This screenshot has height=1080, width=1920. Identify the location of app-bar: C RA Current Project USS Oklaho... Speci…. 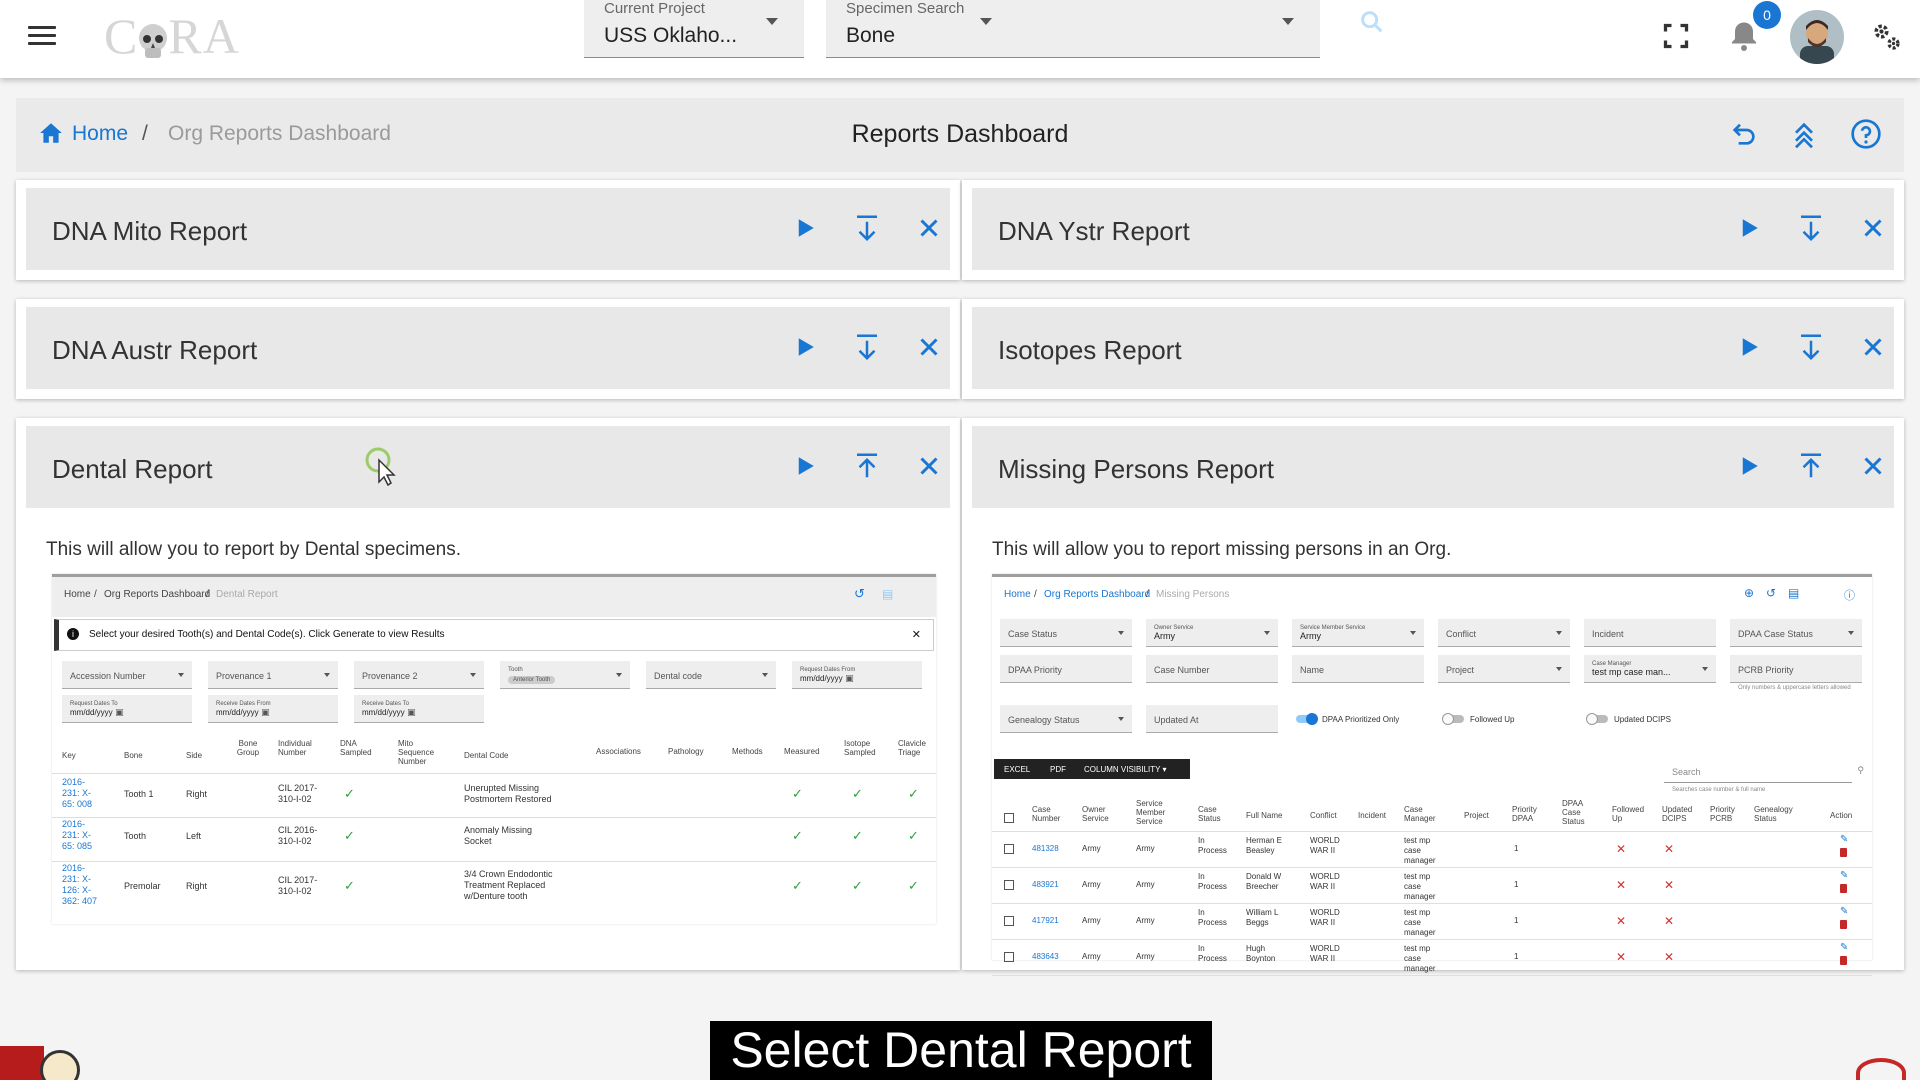
(960, 39).